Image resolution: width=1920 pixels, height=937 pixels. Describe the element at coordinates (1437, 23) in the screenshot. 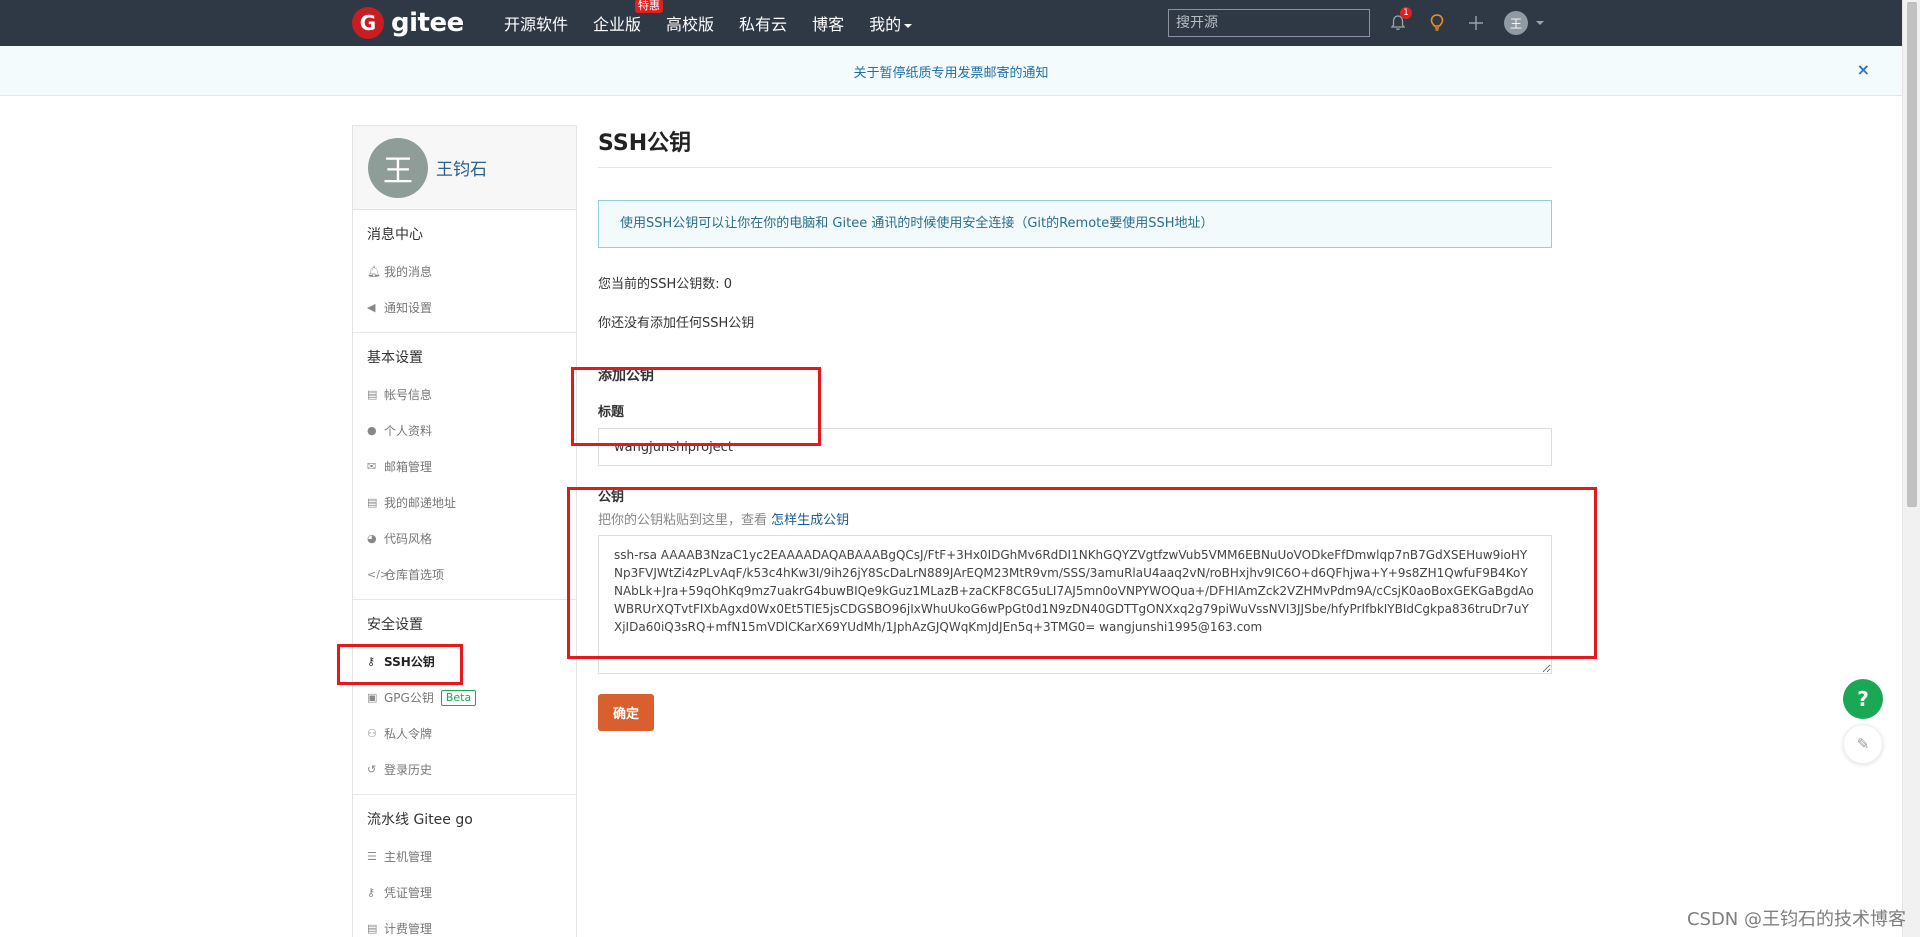

I see `lightbulb-icon` at that location.